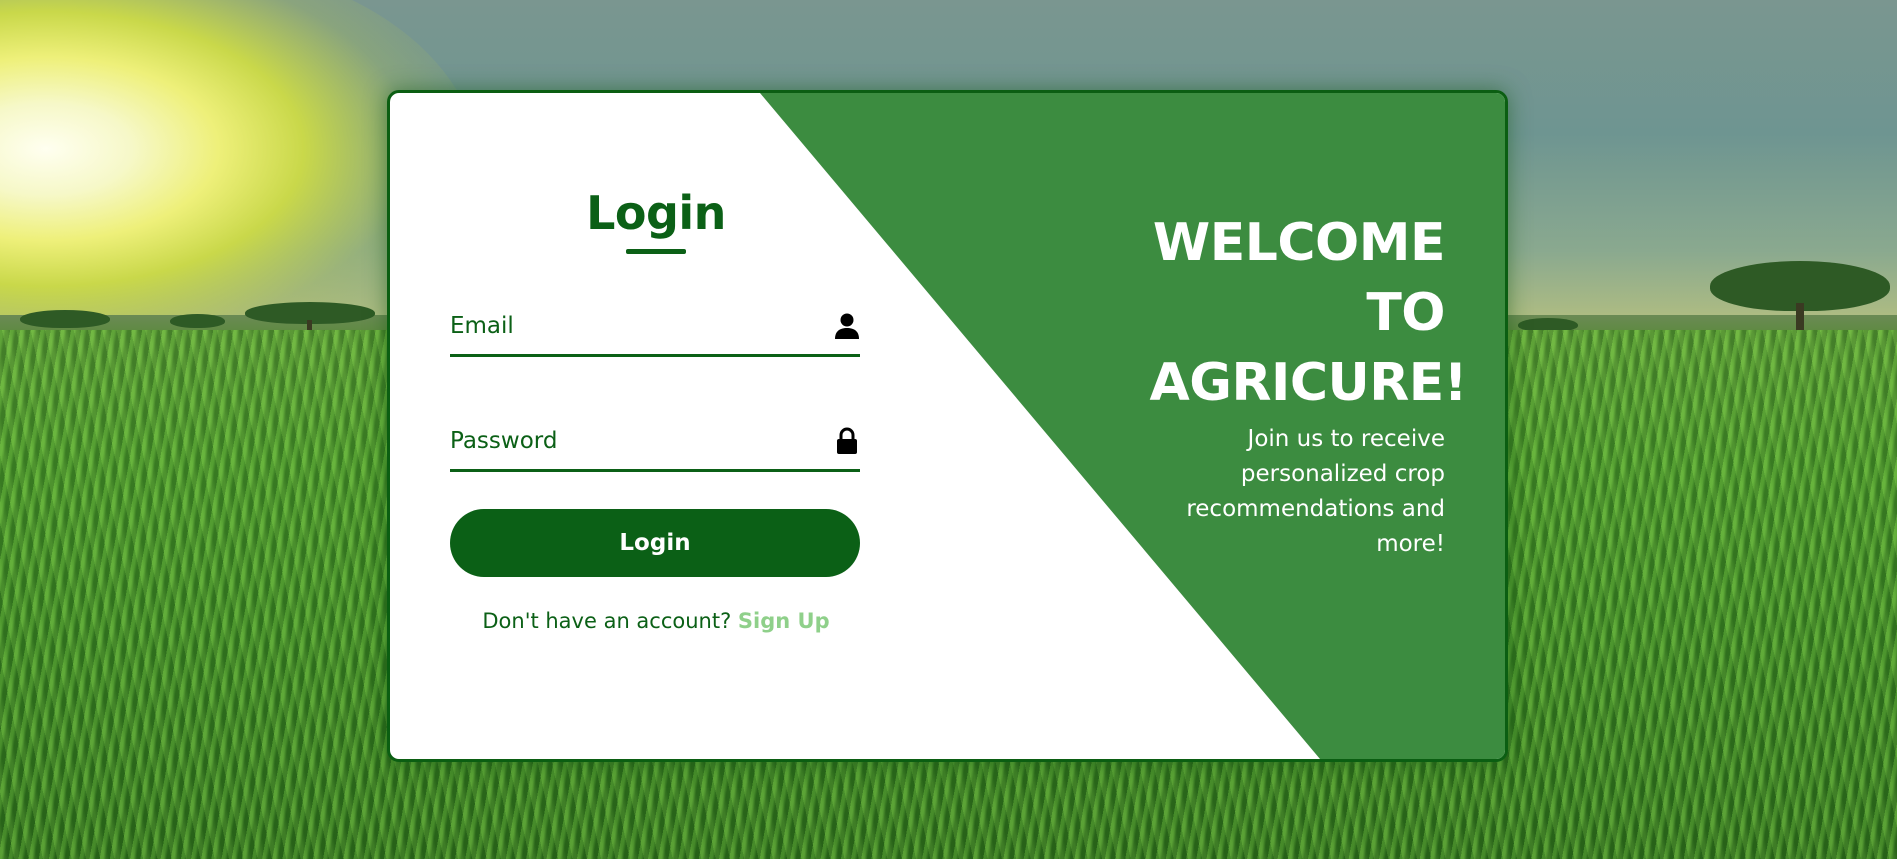  I want to click on signup-prompt-text: Don't have an account?, so click(607, 620).